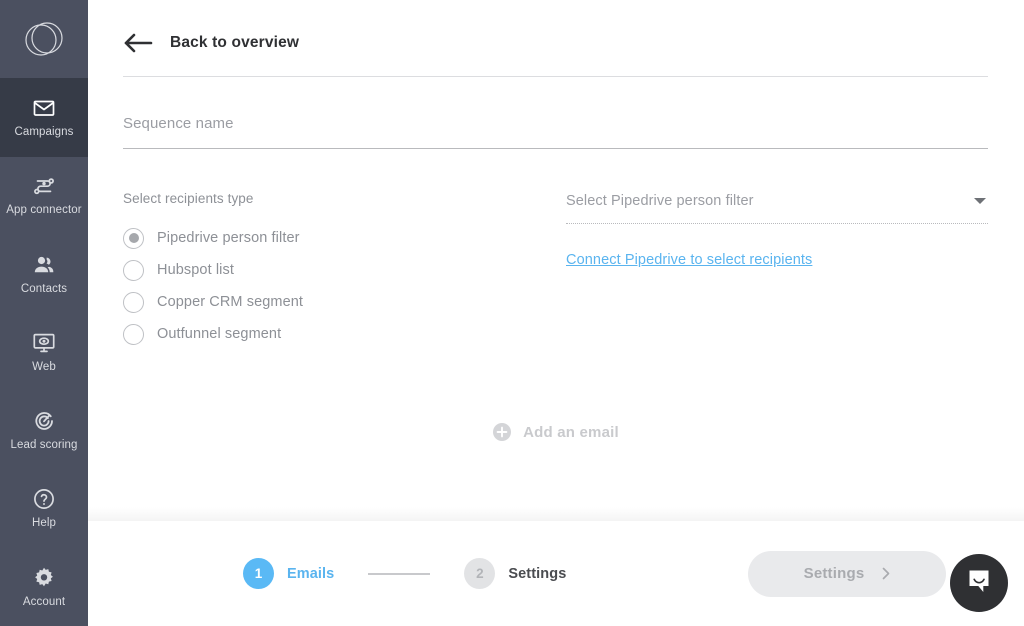  I want to click on step-label: Emails, so click(311, 573).